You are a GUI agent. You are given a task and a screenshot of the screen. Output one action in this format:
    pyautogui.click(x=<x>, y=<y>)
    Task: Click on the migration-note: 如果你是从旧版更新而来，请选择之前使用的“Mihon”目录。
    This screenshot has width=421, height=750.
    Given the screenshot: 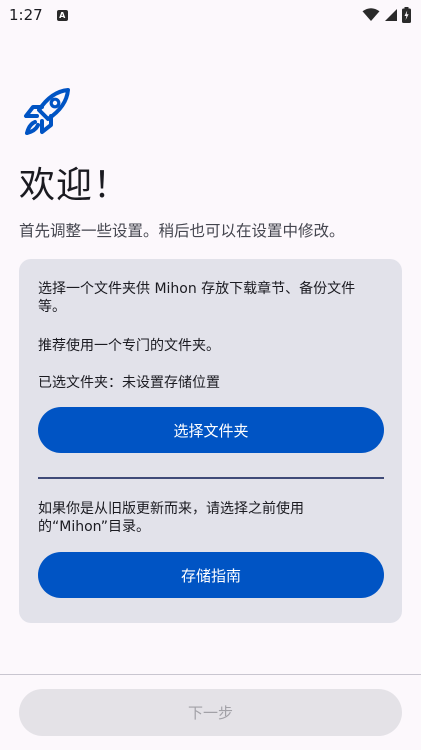 What is the action you would take?
    pyautogui.click(x=171, y=518)
    